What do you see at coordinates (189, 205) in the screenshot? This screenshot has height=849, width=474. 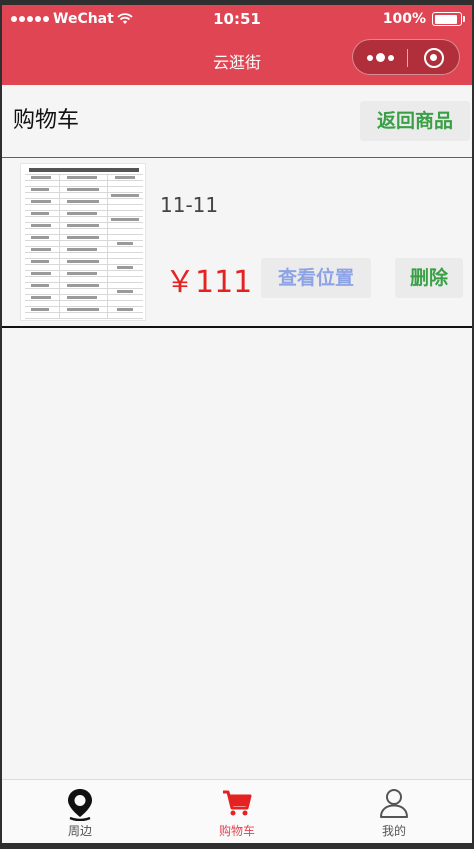 I see `item-name: 11-11` at bounding box center [189, 205].